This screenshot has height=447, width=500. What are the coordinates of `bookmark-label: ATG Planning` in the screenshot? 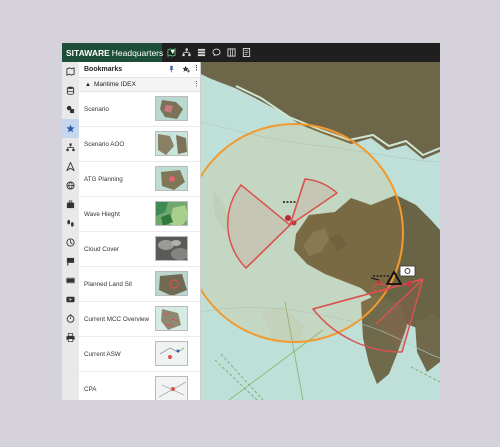 It's located at (103, 179).